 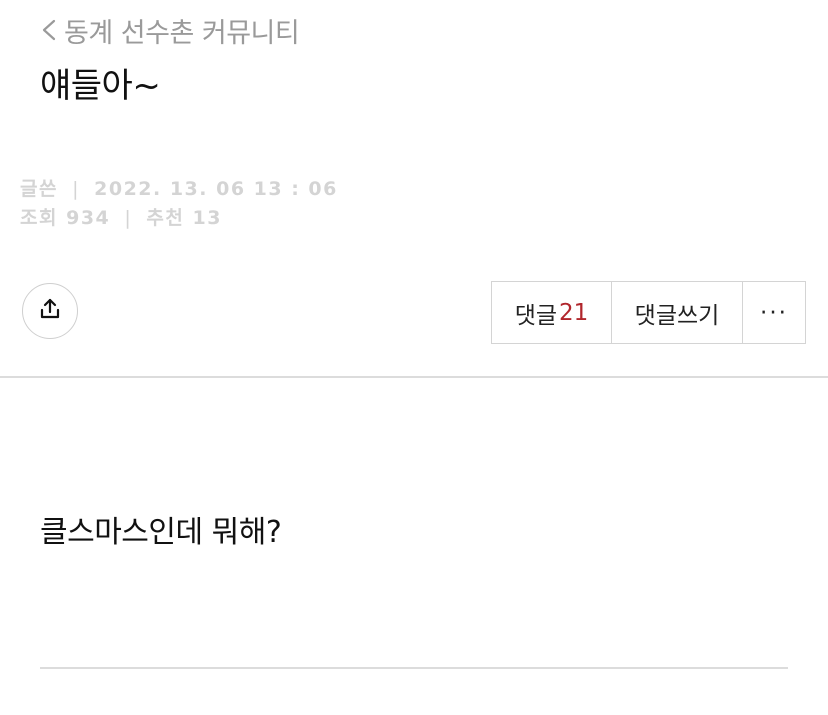 What do you see at coordinates (51, 30) in the screenshot?
I see `chevron-left-icon` at bounding box center [51, 30].